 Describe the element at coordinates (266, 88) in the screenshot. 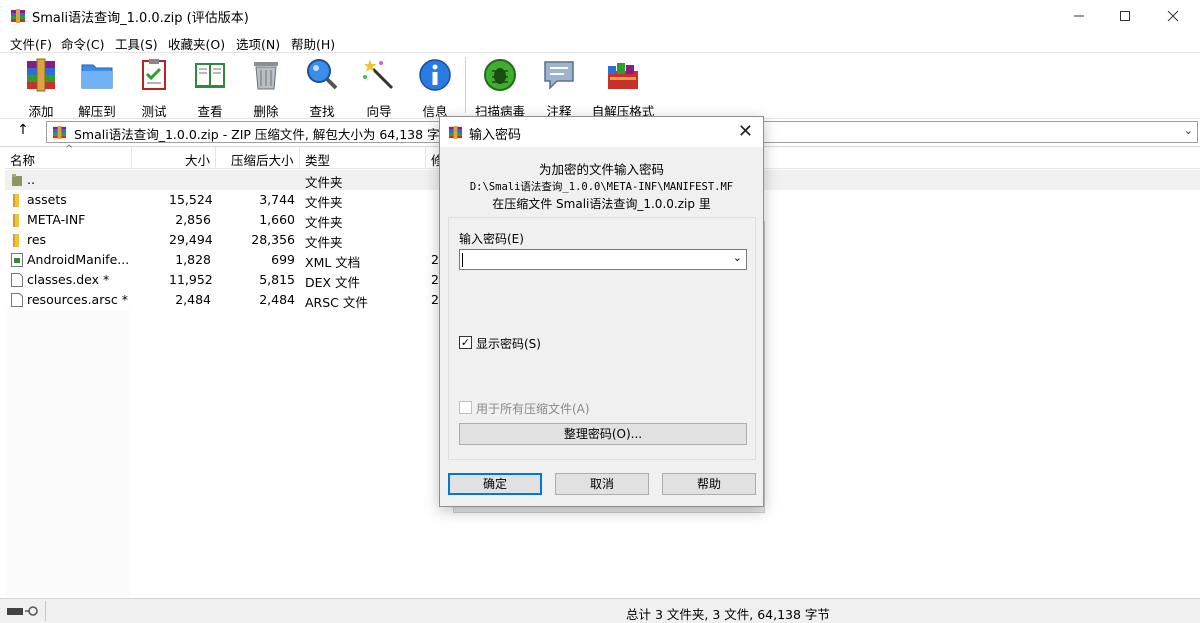

I see `delete-button: 删除` at that location.